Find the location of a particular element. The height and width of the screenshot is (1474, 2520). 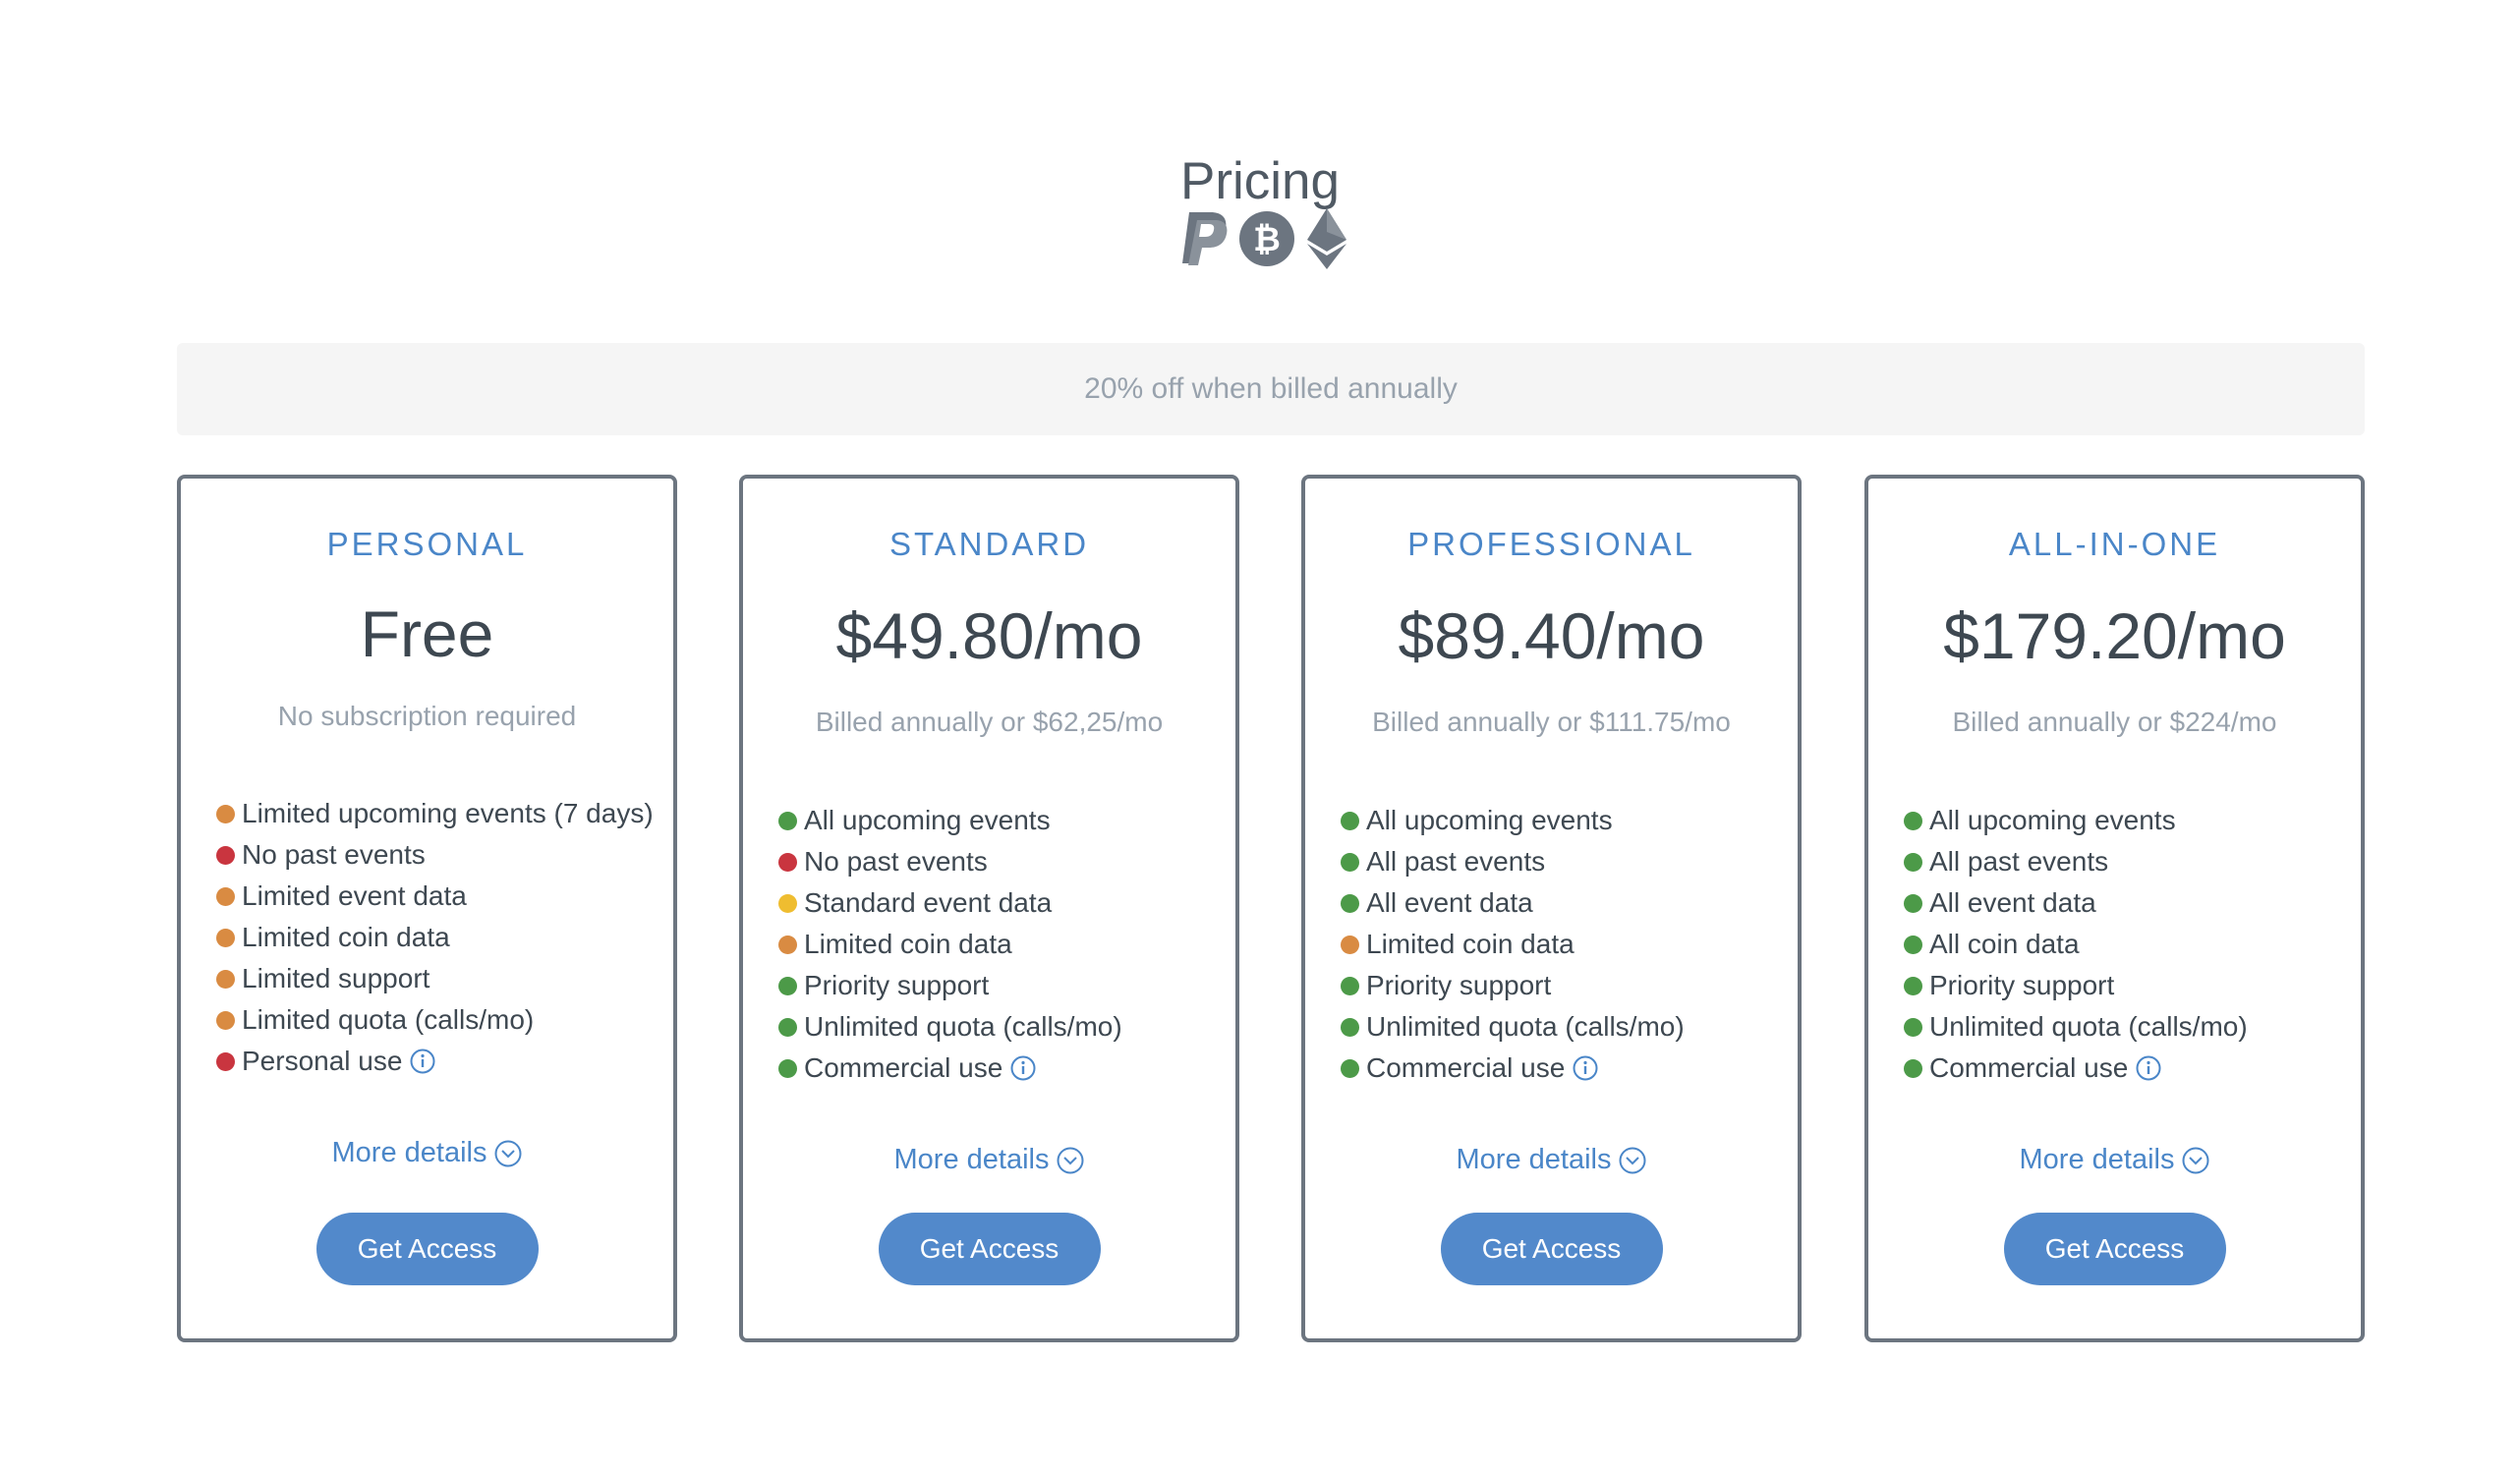

feature-label: All coin data is located at coordinates (2004, 944).